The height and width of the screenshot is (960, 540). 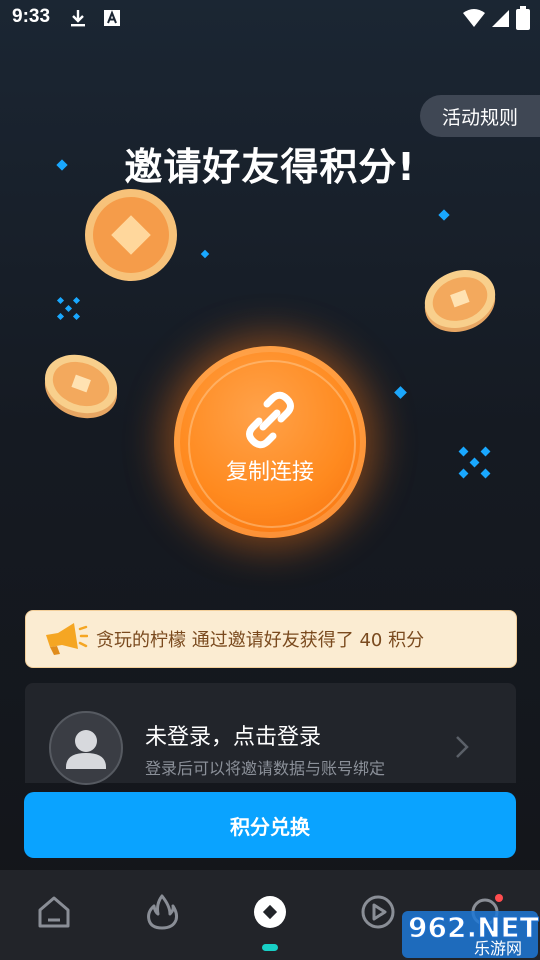 What do you see at coordinates (270, 18) in the screenshot?
I see `status-bar: 9:33` at bounding box center [270, 18].